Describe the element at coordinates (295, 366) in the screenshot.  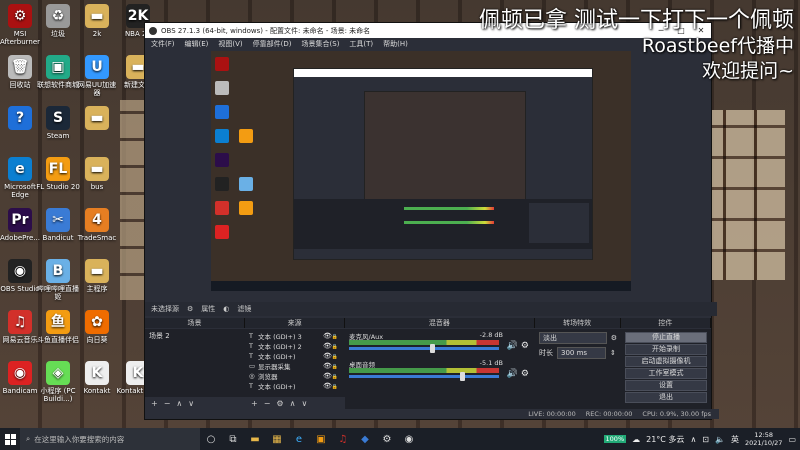
I see `source-row: ▭ 显示器采集 👁🔒` at that location.